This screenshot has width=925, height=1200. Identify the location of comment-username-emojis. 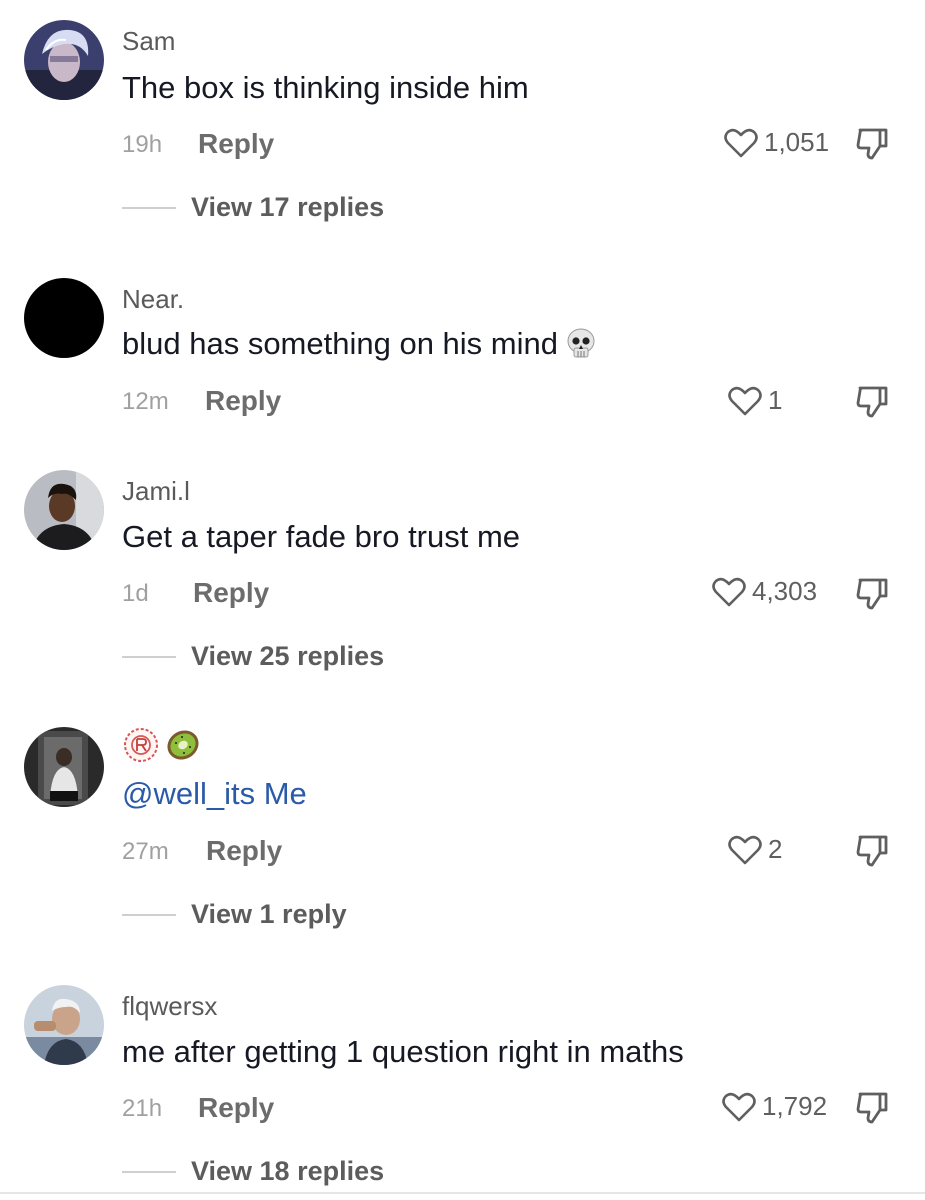
(162, 745).